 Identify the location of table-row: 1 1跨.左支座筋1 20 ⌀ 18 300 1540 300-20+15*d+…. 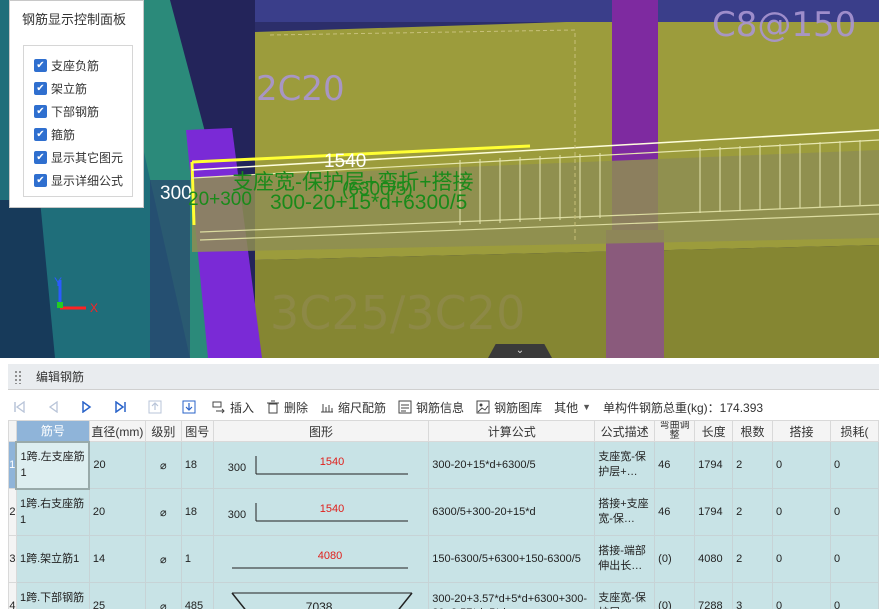
(443, 465).